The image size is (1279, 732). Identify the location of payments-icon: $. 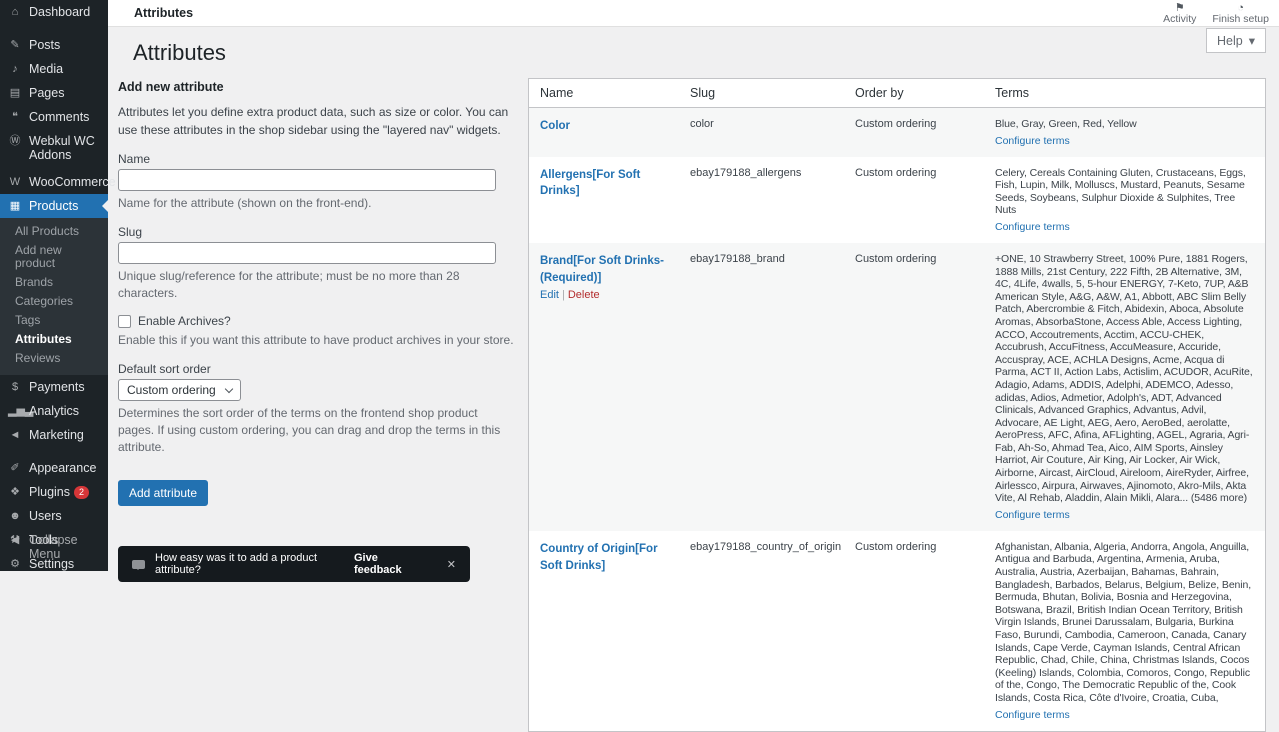
(15, 387).